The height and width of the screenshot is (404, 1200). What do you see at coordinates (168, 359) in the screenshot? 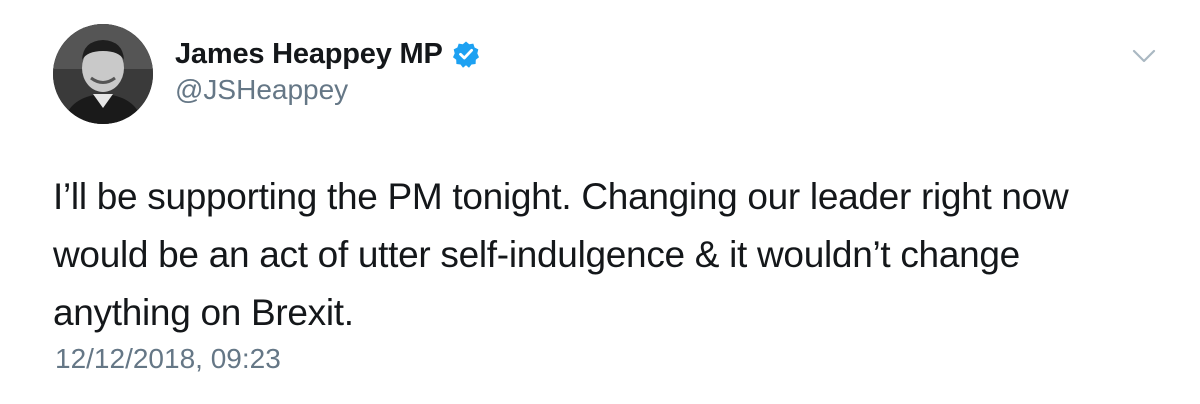
I see `tweet-timestamp: 12/12/2018, 09:23` at bounding box center [168, 359].